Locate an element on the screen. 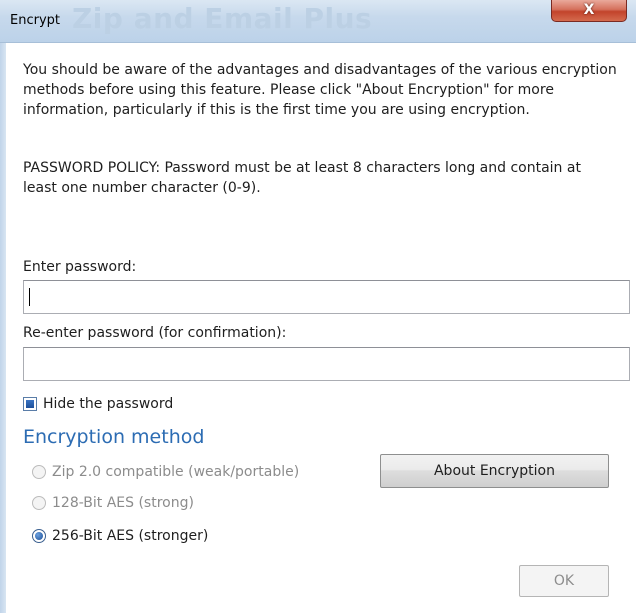  radio-aes256-label: 256-Bit AES (stronger) is located at coordinates (130, 536).